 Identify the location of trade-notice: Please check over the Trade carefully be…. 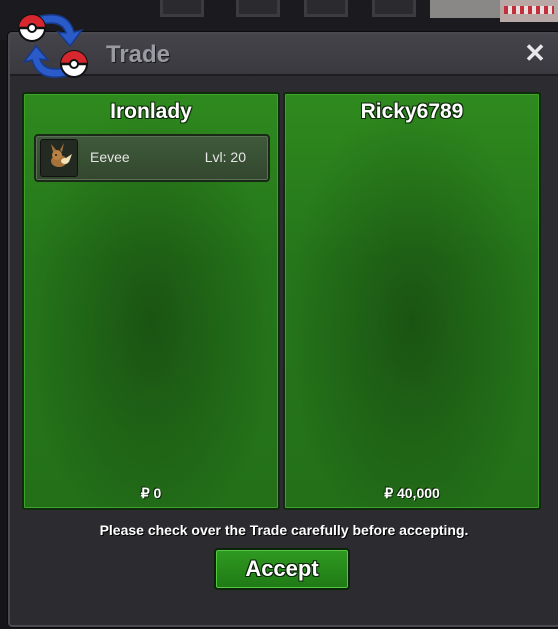
(284, 530).